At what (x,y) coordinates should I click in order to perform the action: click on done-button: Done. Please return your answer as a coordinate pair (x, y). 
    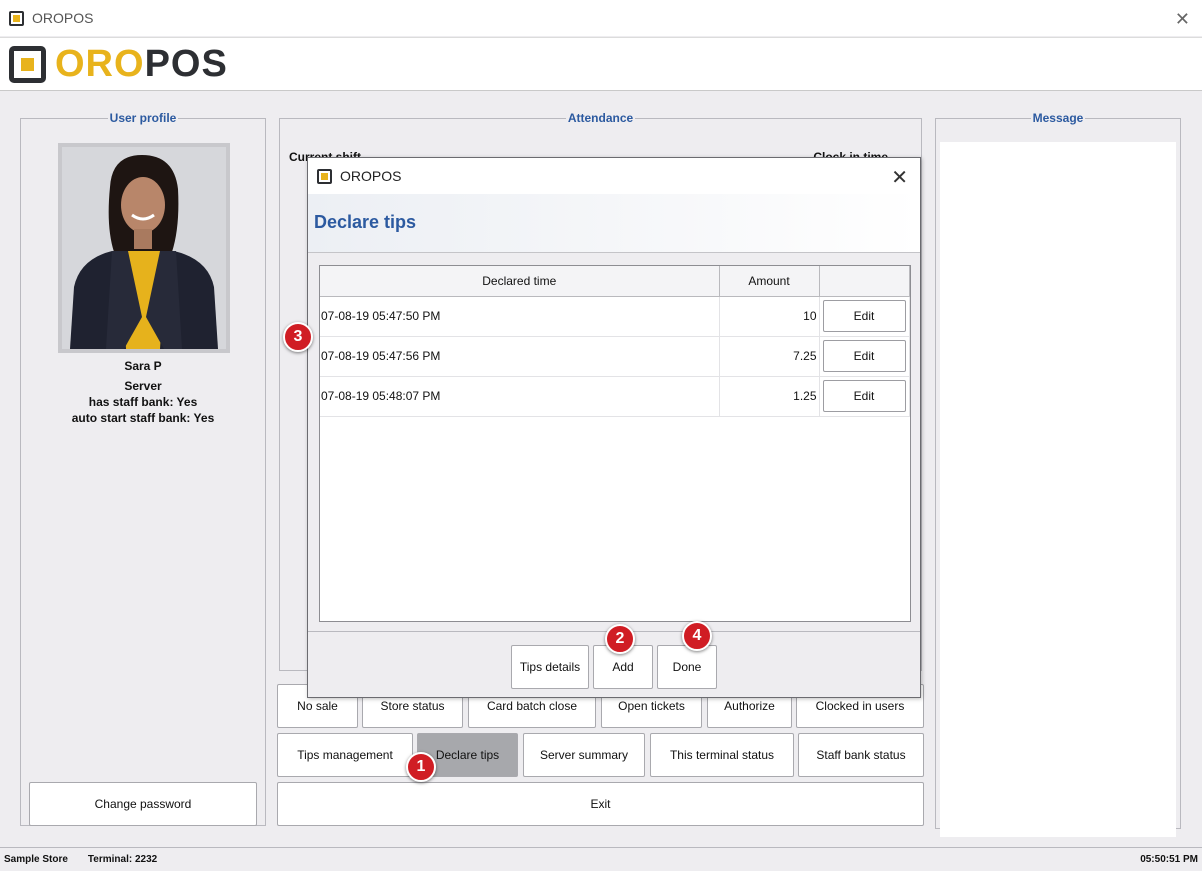
    Looking at the image, I should click on (687, 667).